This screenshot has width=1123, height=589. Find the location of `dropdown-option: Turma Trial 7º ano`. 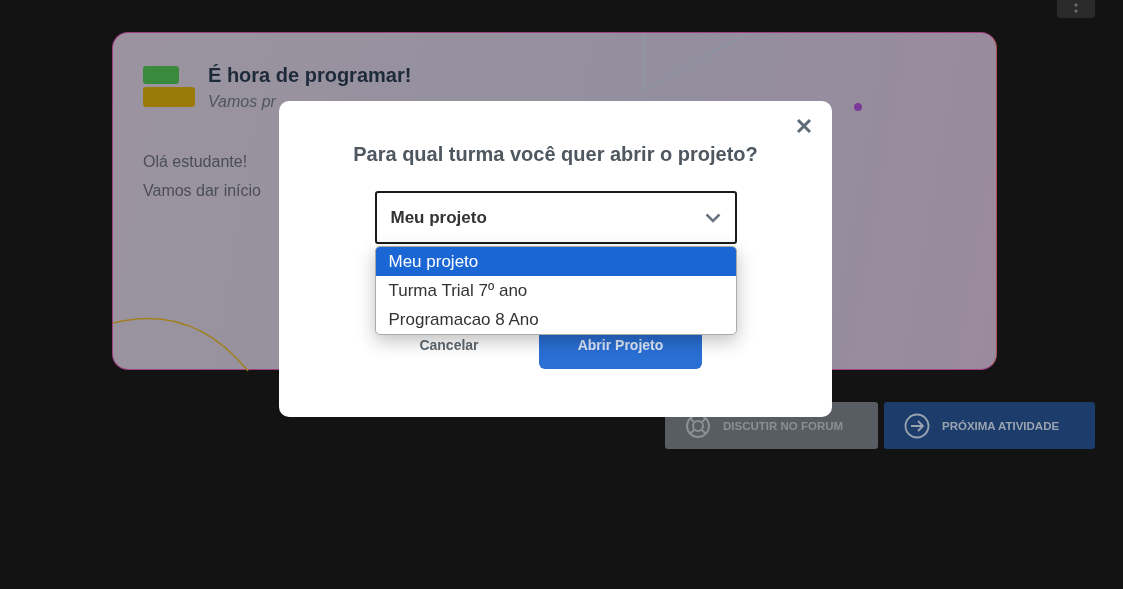

dropdown-option: Turma Trial 7º ano is located at coordinates (555, 290).